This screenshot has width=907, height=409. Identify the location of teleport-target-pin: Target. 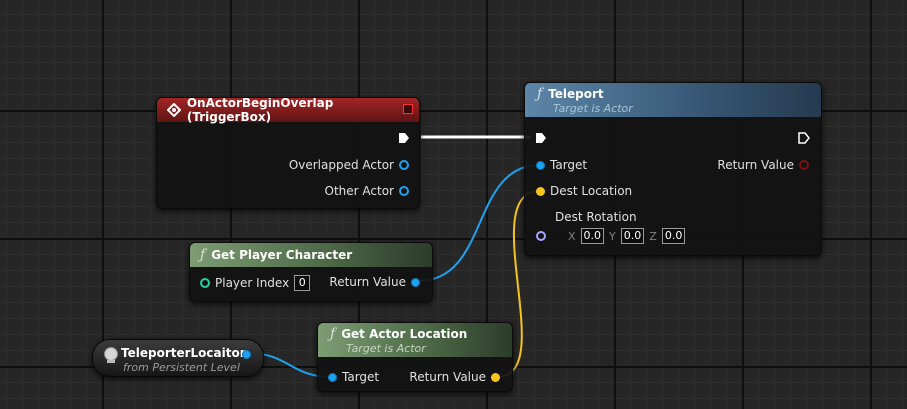
(561, 165).